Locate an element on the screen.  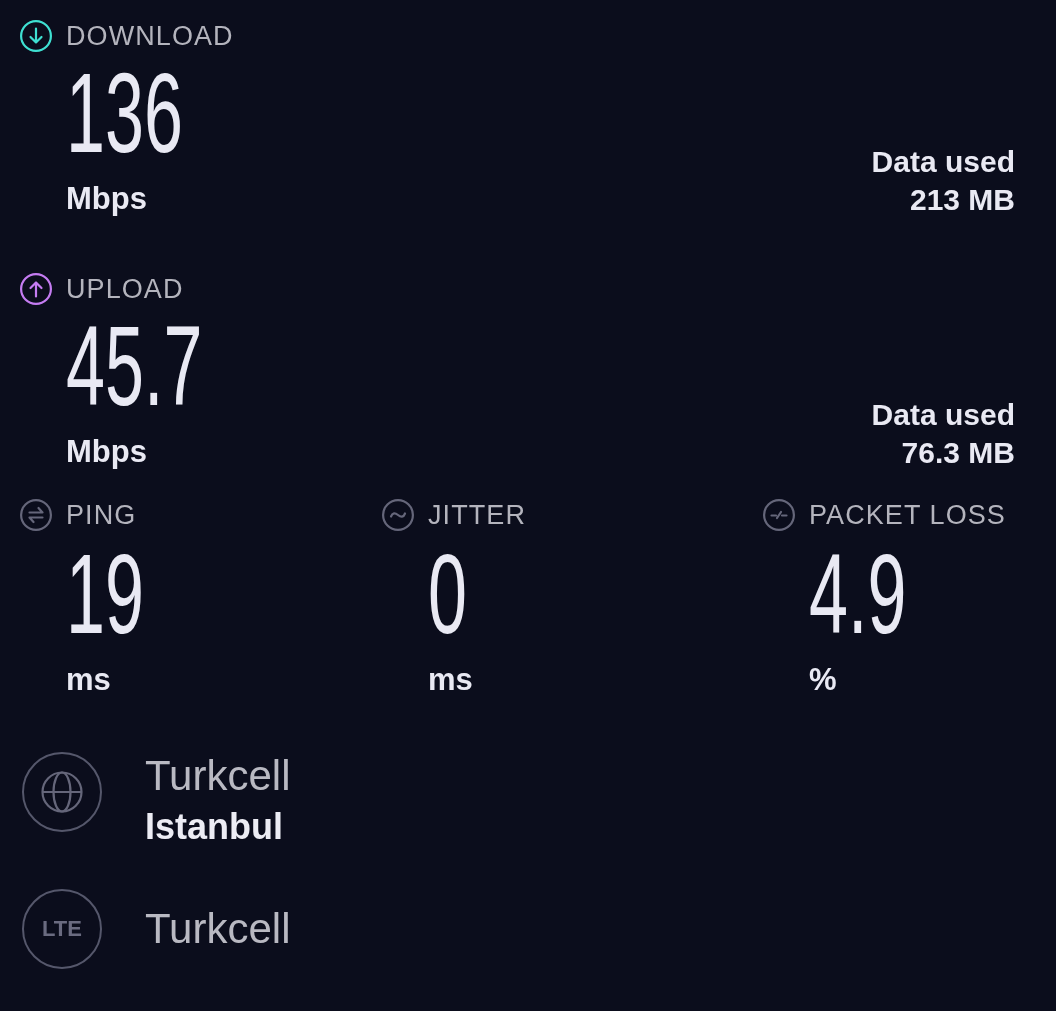
metric-value: 19 is located at coordinates (105, 594).